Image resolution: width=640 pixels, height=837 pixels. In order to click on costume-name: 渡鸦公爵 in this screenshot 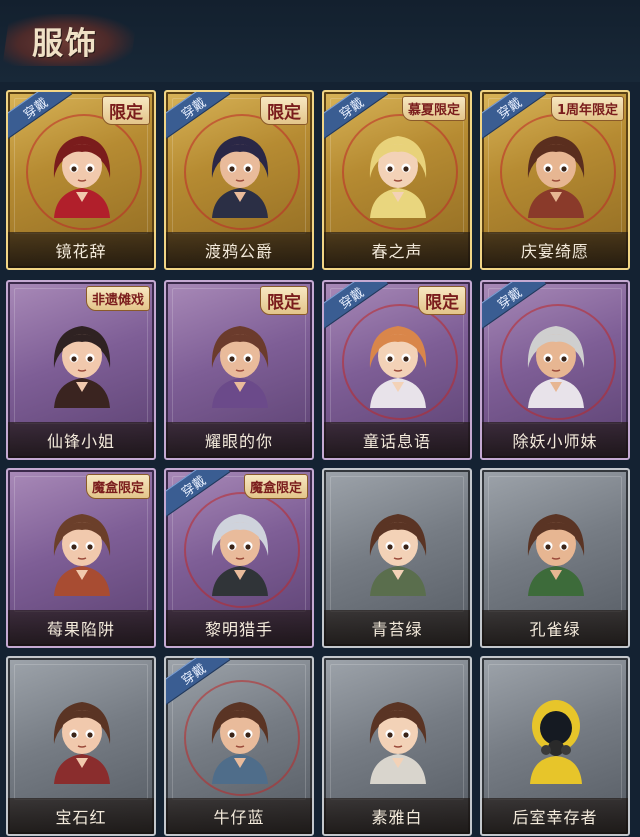, I will do `click(239, 250)`.